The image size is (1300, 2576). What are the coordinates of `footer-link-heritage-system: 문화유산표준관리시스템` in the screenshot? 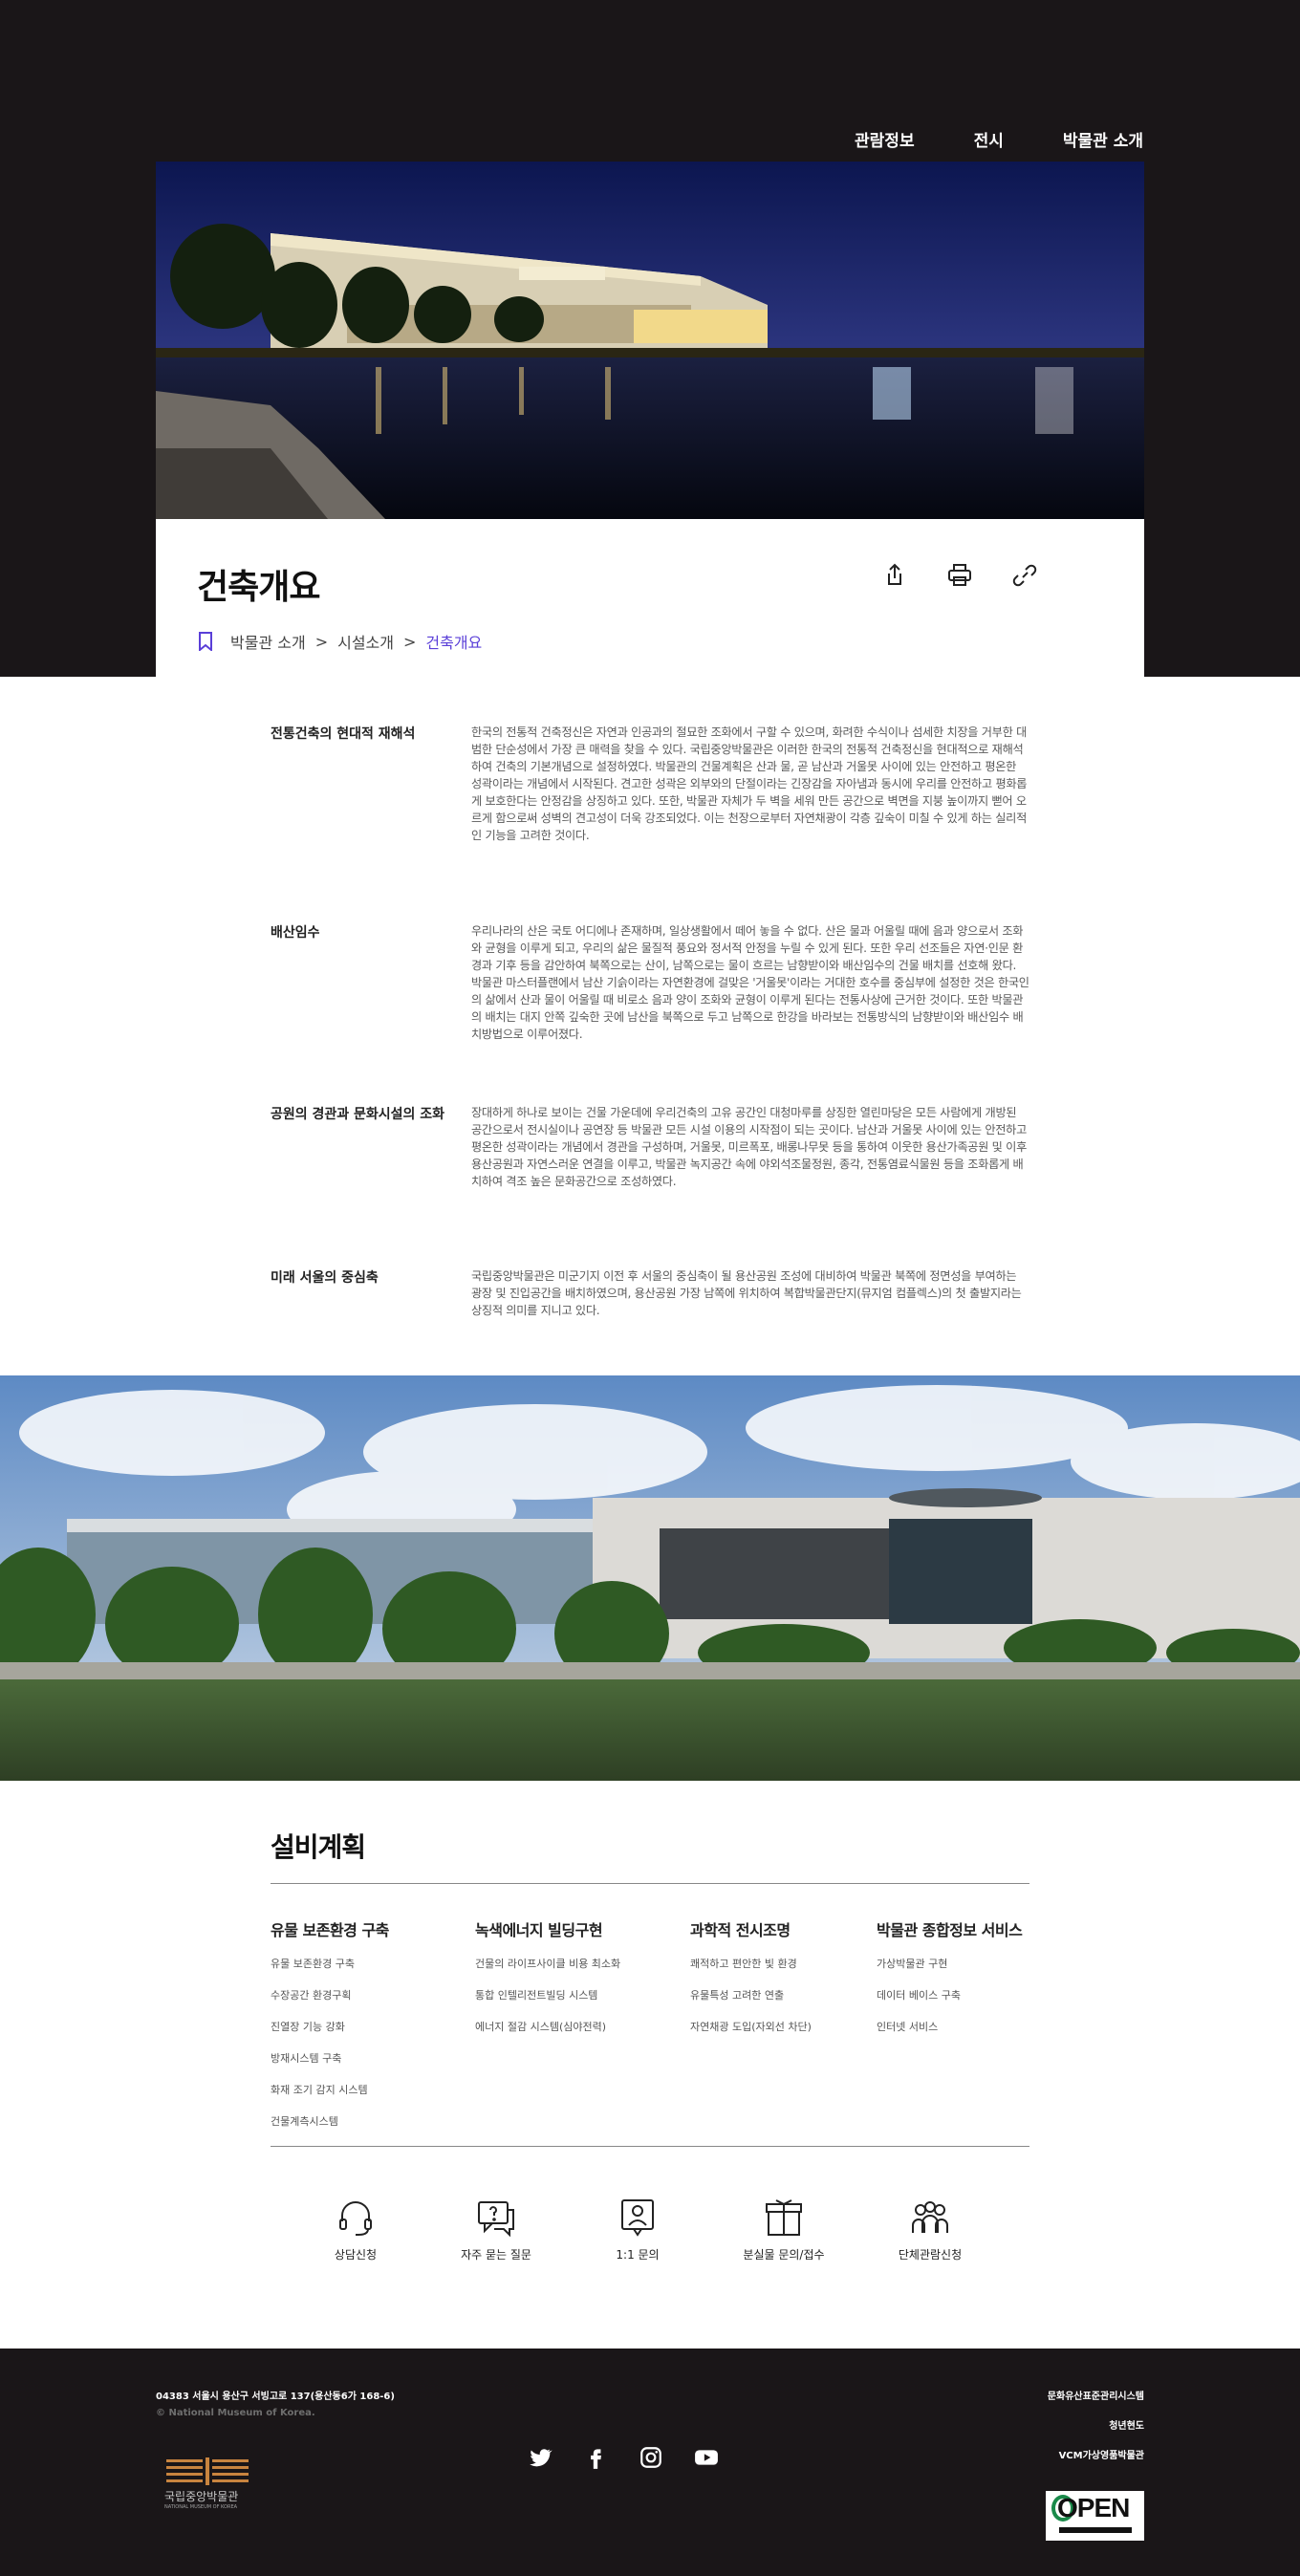 It's located at (1096, 2395).